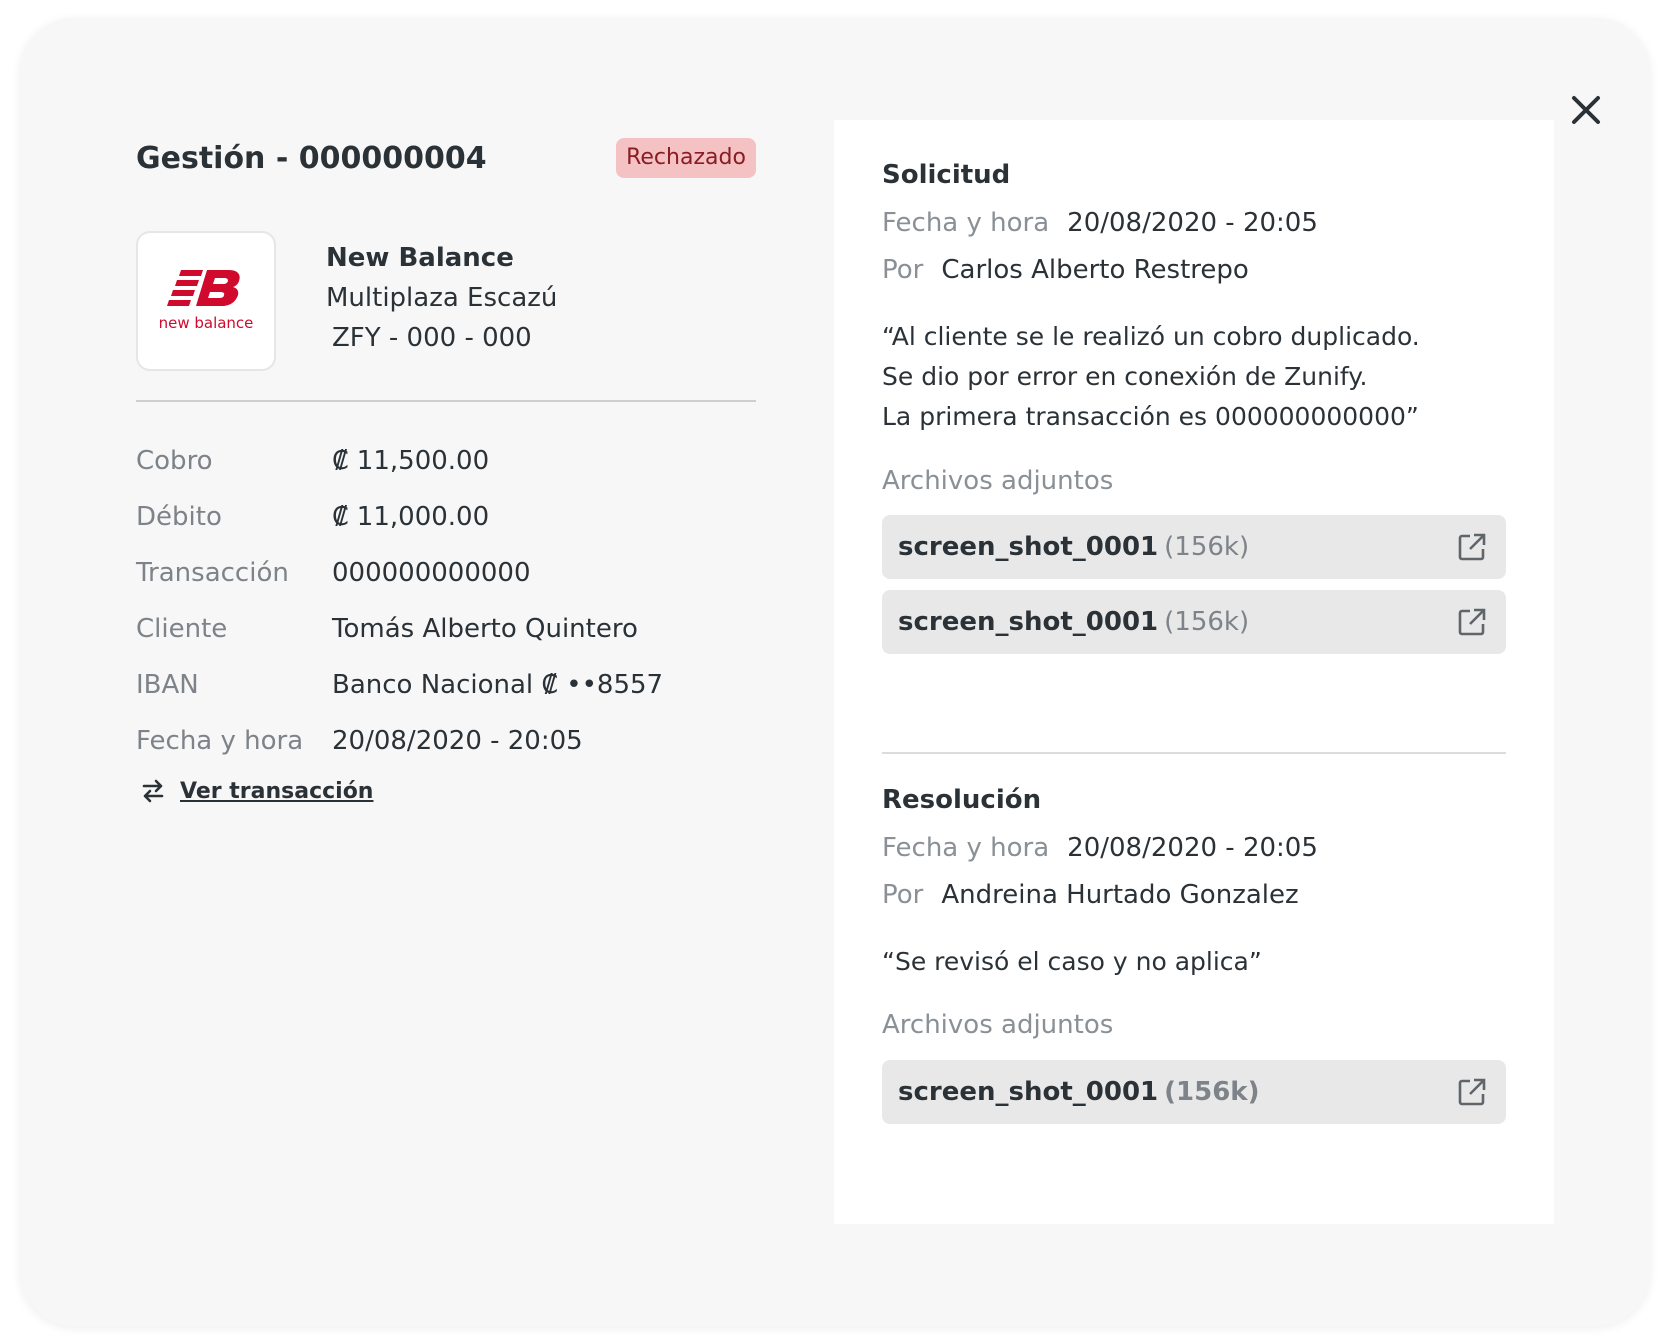  I want to click on resolucion-por: Por Andreina Hurtado Gonzalez, so click(1090, 895).